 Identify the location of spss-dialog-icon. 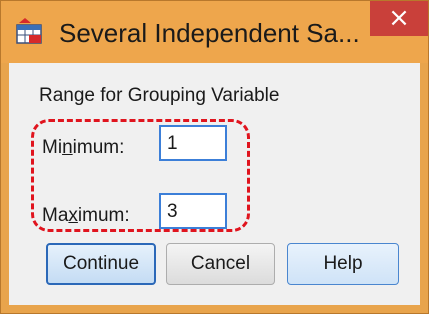
(29, 31).